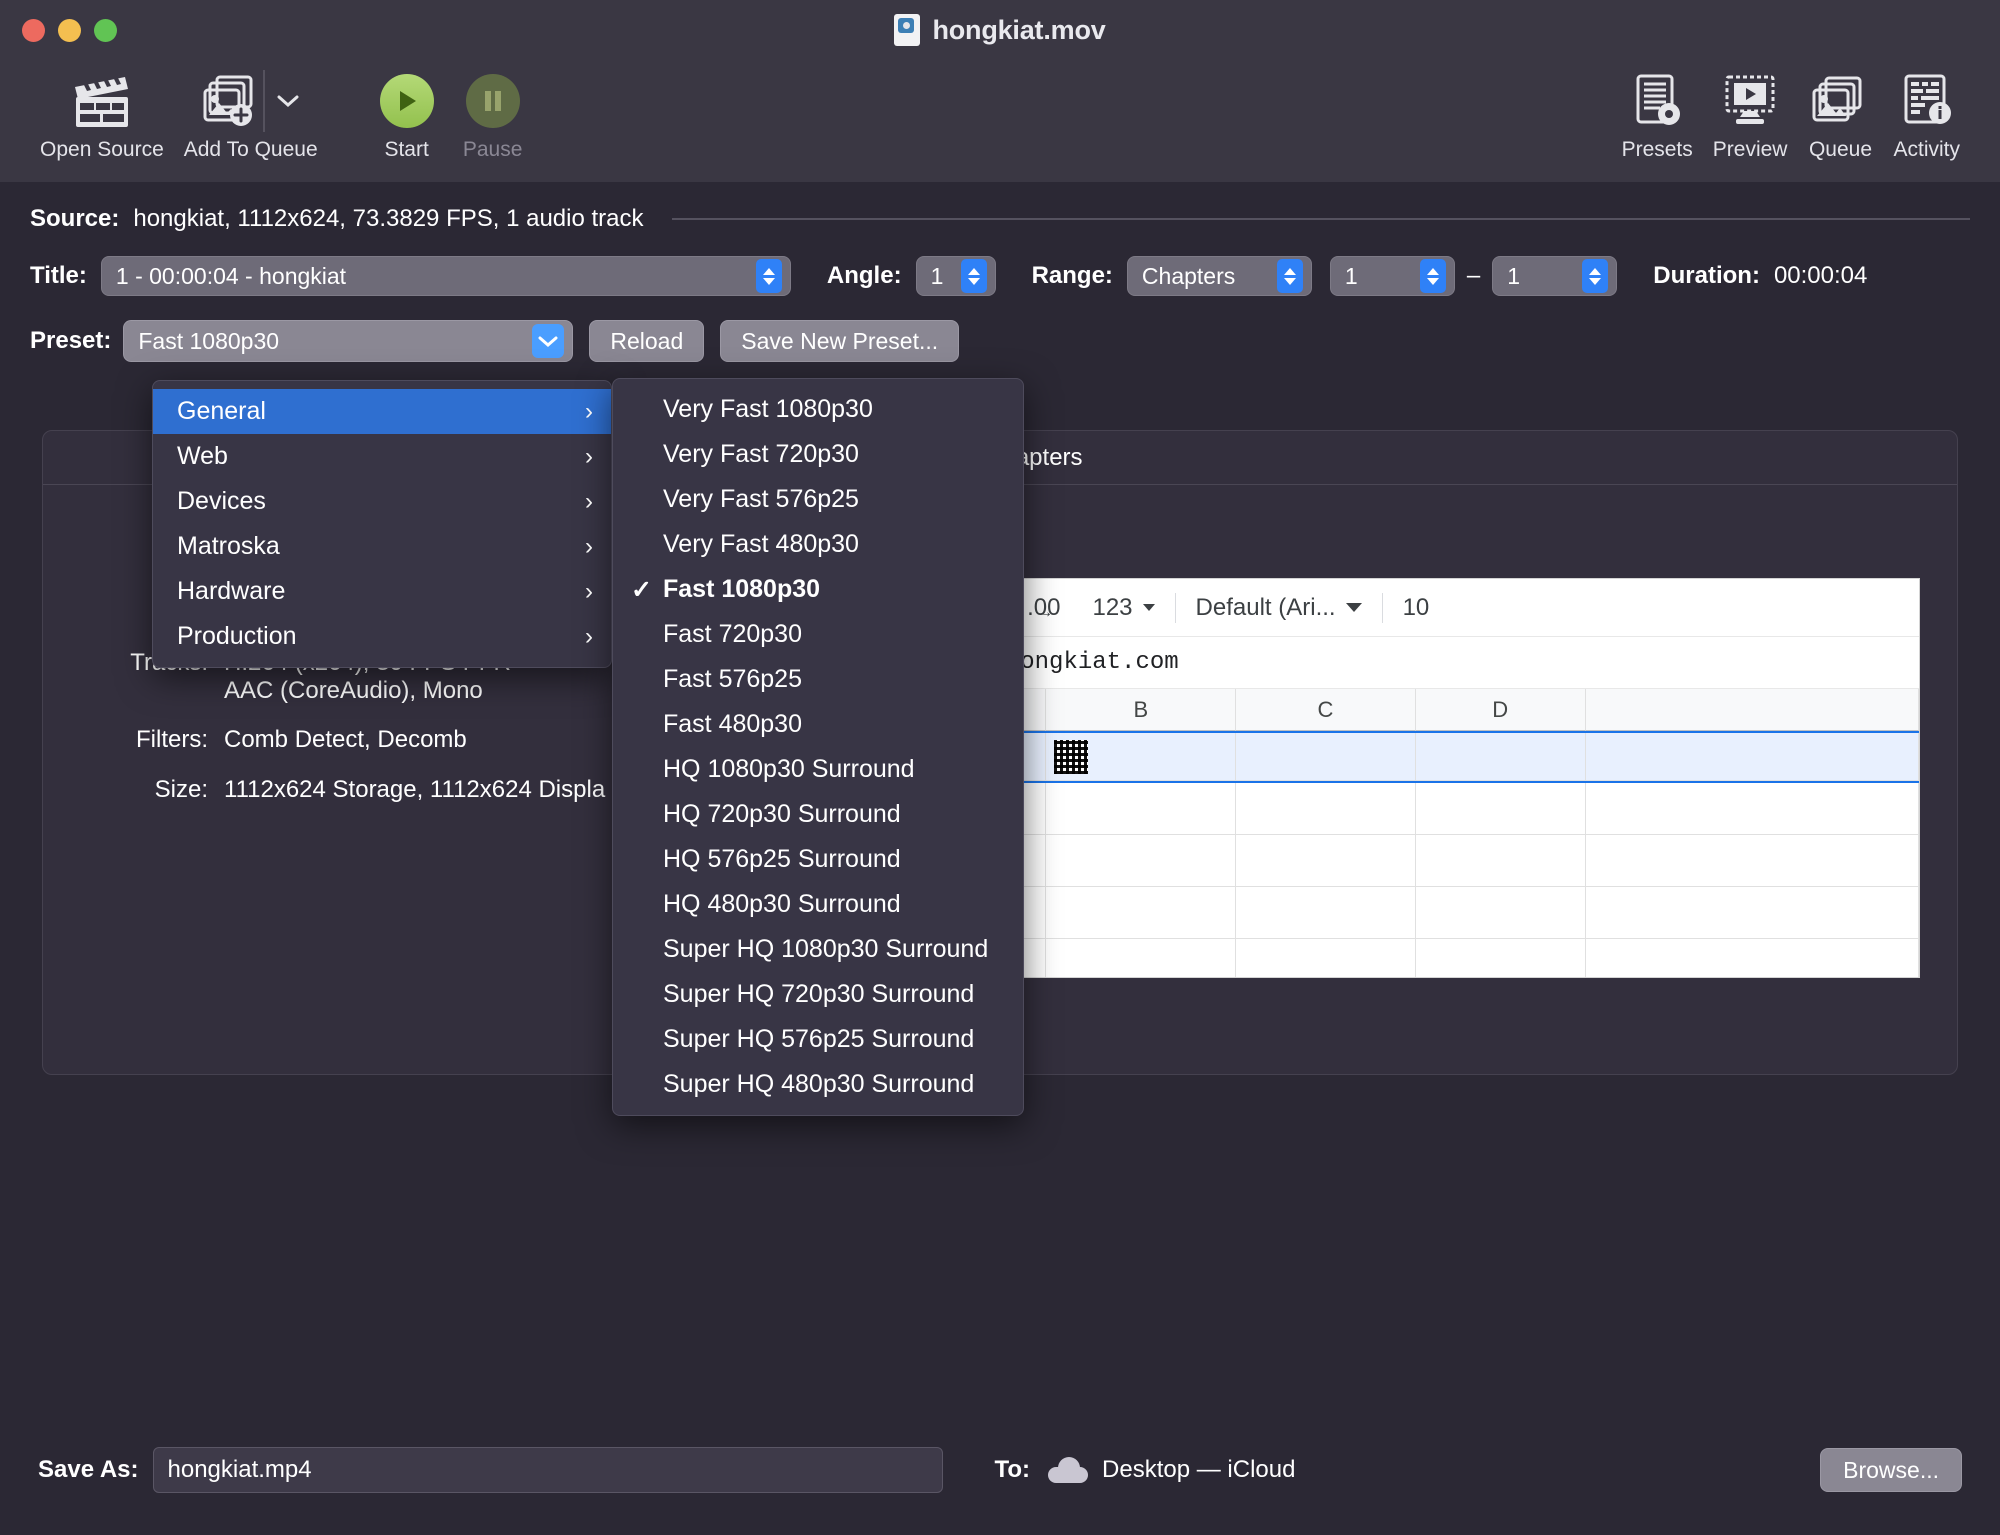 The height and width of the screenshot is (1535, 2000). I want to click on presets-button: Presets, so click(1657, 114).